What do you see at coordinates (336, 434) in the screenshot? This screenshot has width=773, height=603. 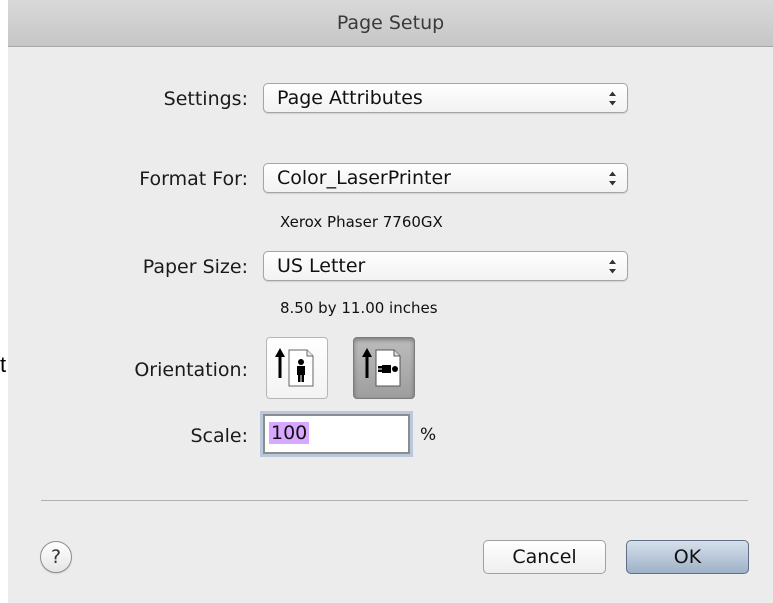 I see `scale-input: 100` at bounding box center [336, 434].